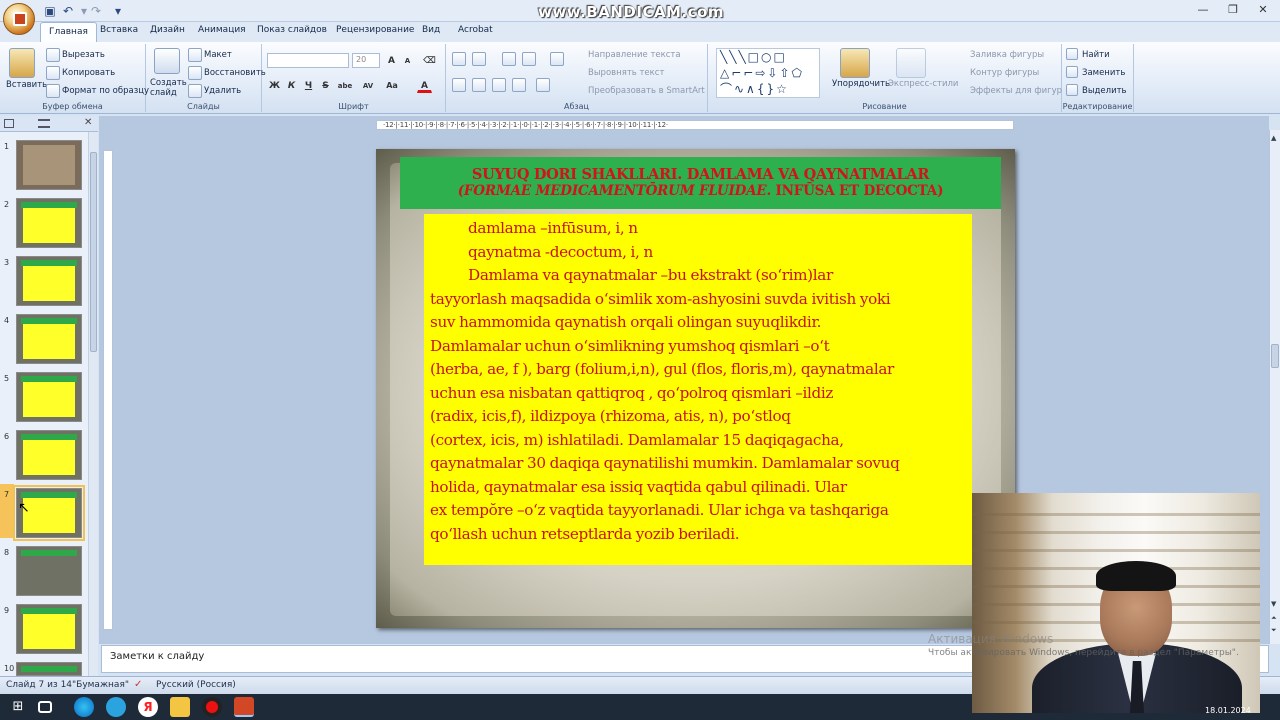  I want to click on columns-icon, so click(543, 85).